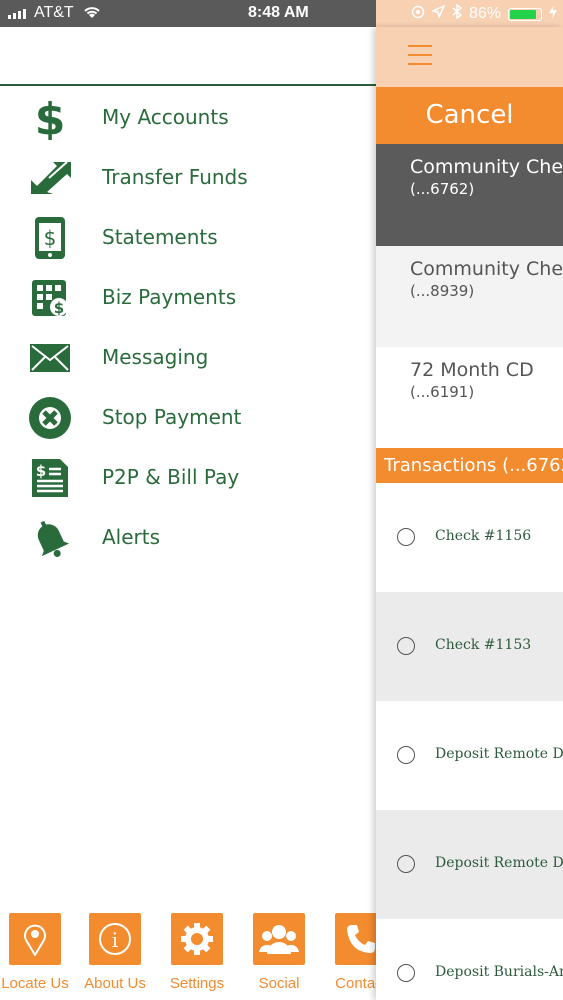 The image size is (563, 1000). What do you see at coordinates (483, 645) in the screenshot?
I see `transaction-label: Check #1153` at bounding box center [483, 645].